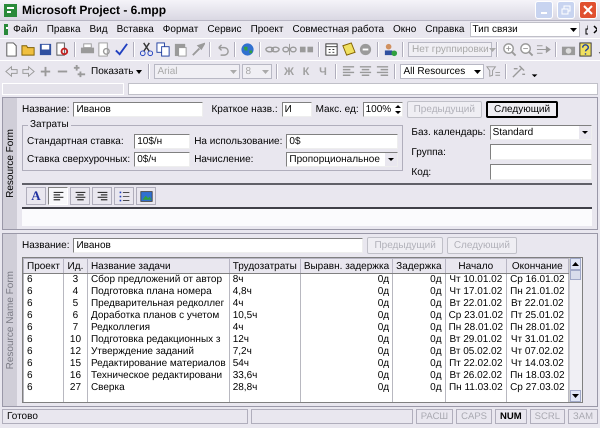 The width and height of the screenshot is (600, 428). I want to click on scroll-thumb, so click(575, 275).